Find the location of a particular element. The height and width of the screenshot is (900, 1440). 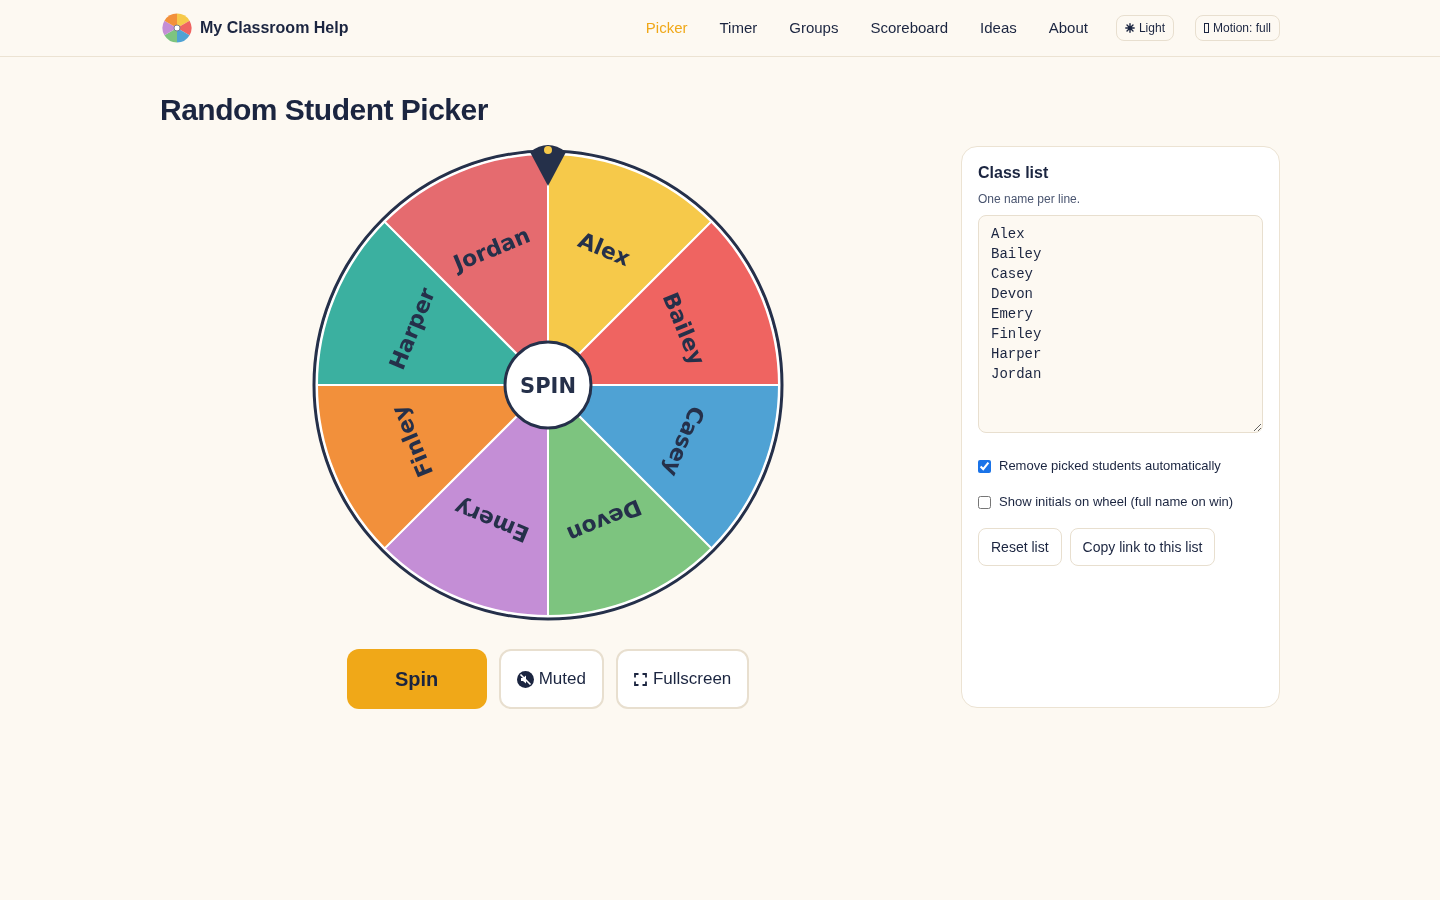

spin-hub-button: SPIN is located at coordinates (548, 385).